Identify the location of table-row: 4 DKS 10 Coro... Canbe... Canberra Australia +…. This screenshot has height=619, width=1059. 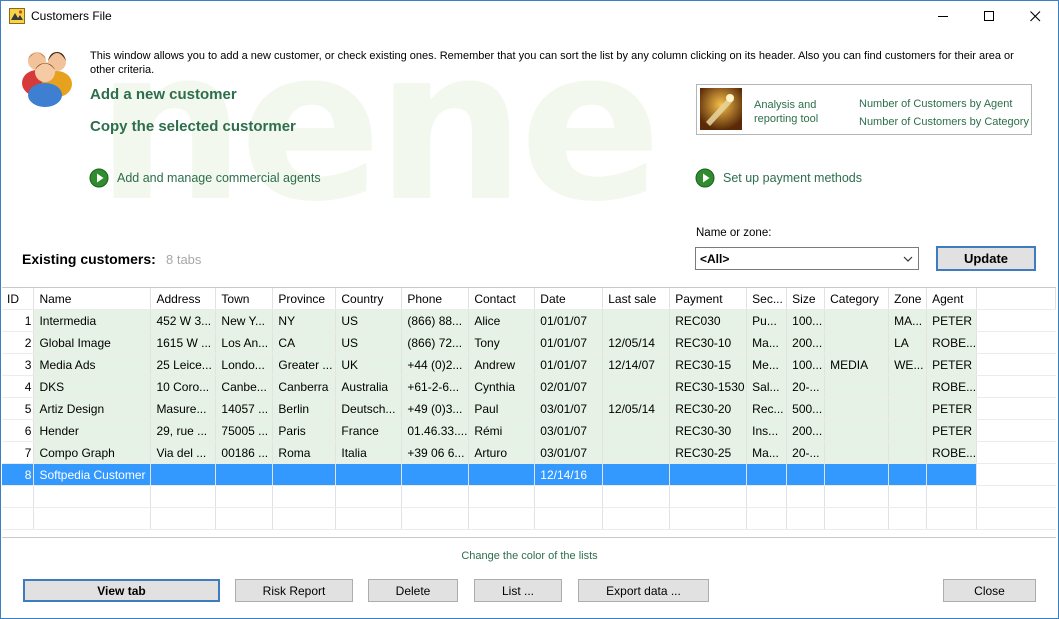
(529, 386).